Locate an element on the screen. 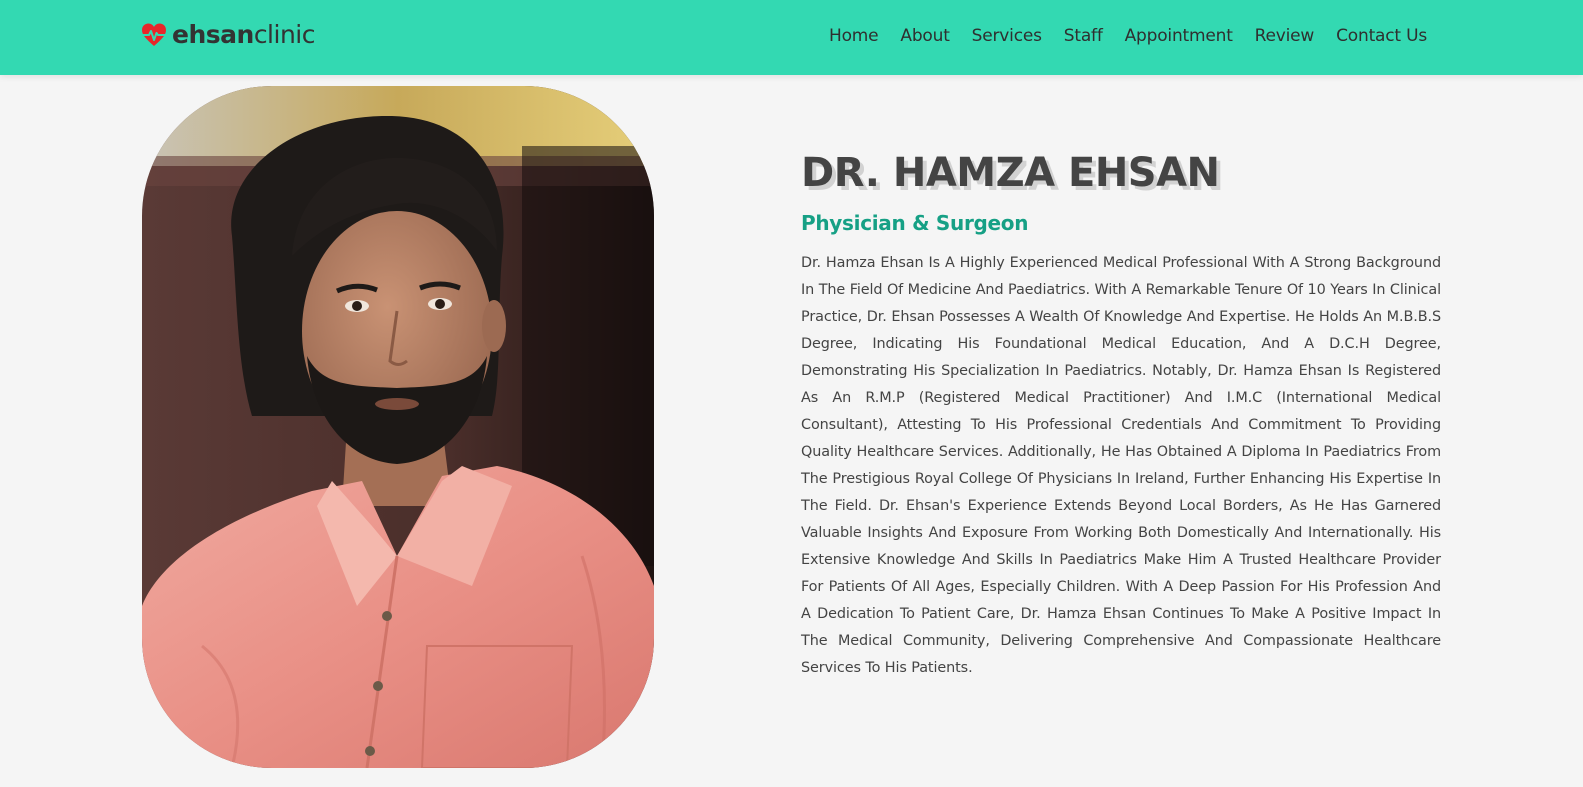 Image resolution: width=1583 pixels, height=787 pixels. nav-review: Review is located at coordinates (1285, 36).